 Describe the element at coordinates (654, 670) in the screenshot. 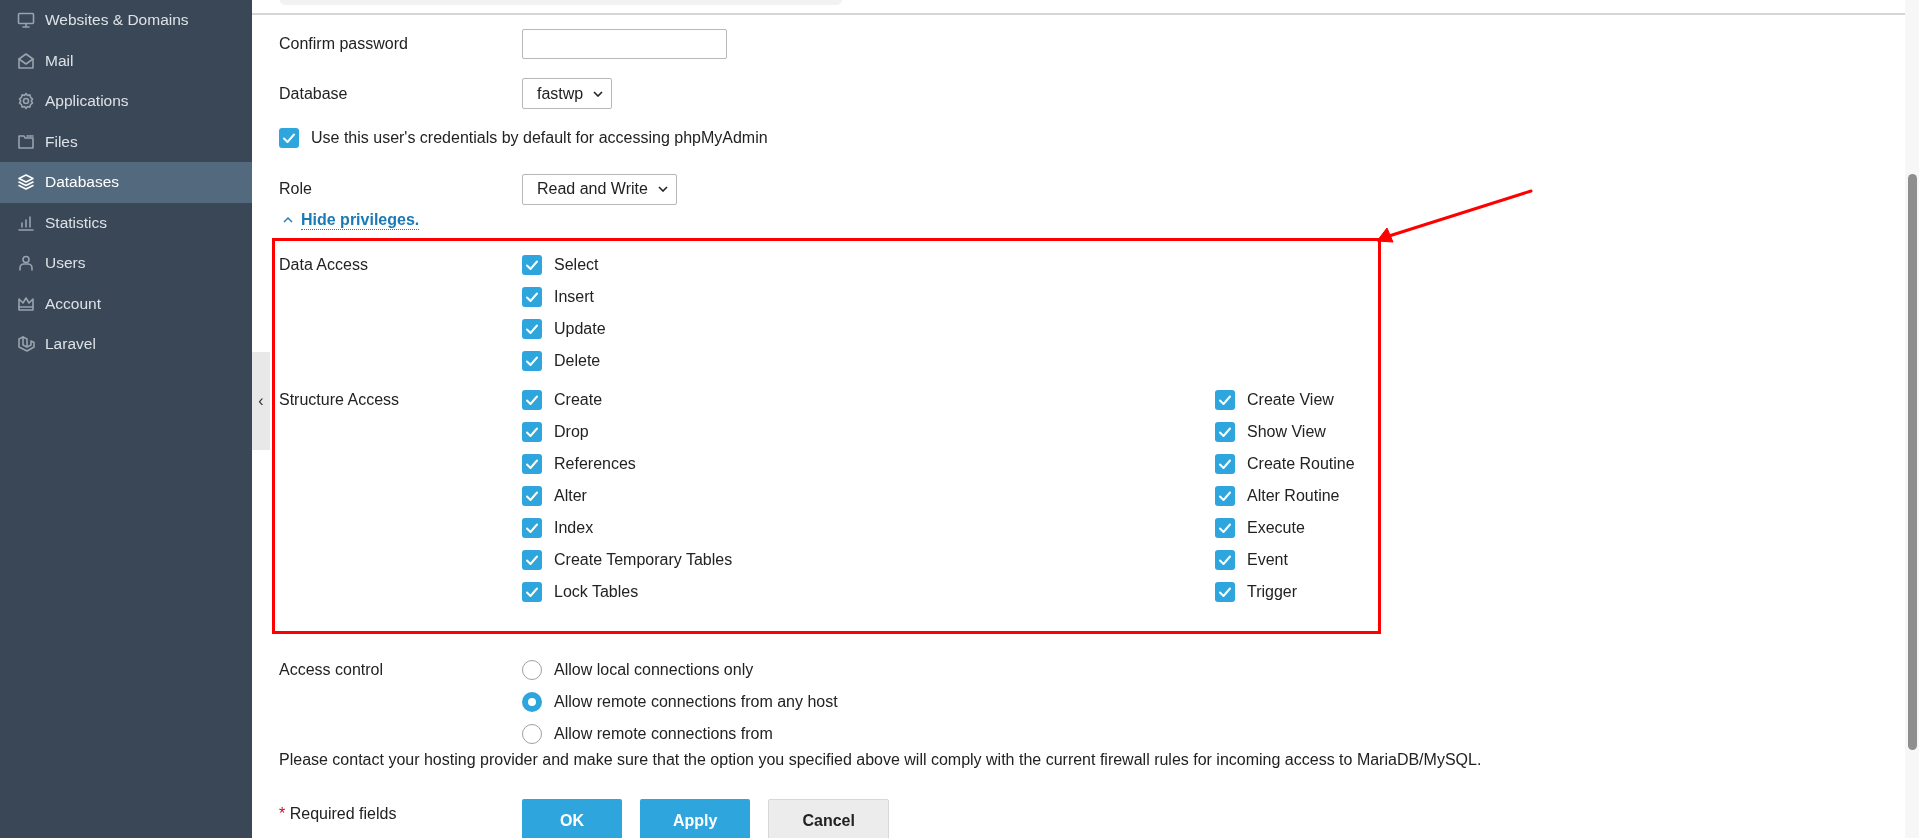

I see `radio-label: Allow local connections only` at that location.